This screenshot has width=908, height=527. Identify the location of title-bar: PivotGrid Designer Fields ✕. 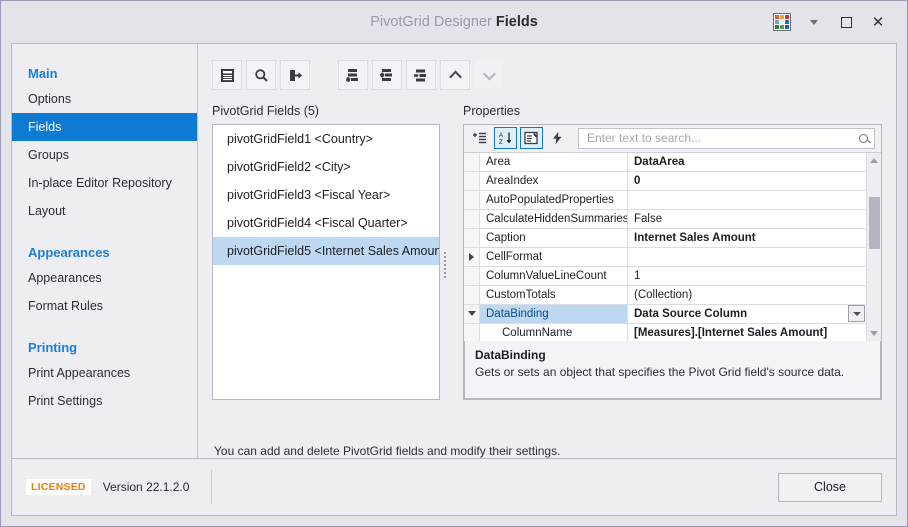
(454, 22).